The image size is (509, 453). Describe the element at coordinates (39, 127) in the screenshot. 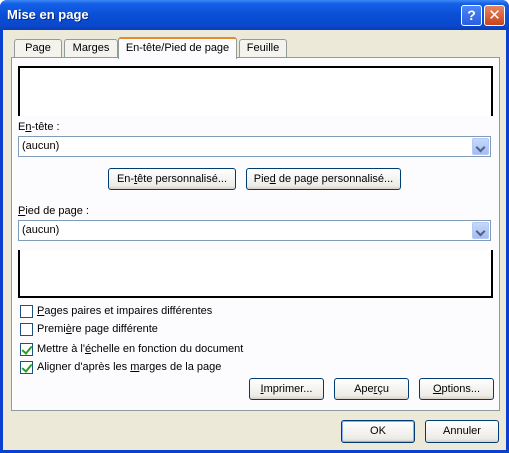

I see `header-label: En-tête :` at that location.